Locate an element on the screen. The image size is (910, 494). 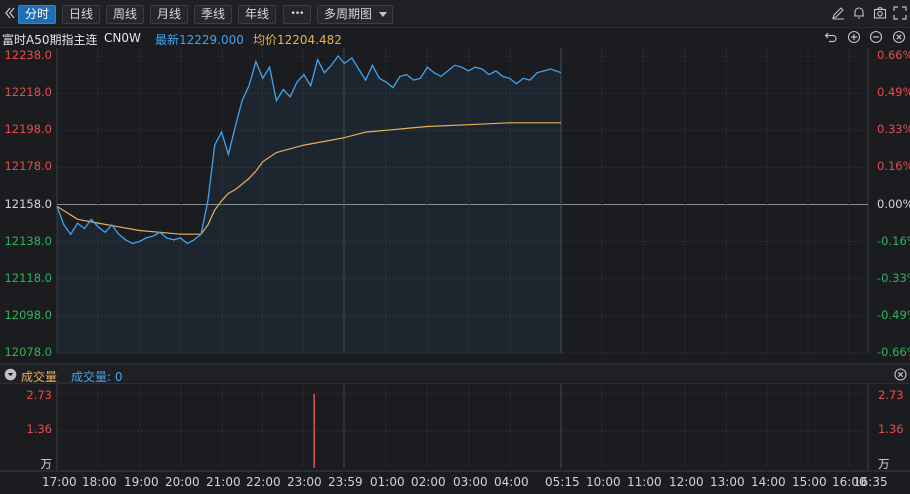
percent-tick-label: 0.49% is located at coordinates (893, 92).